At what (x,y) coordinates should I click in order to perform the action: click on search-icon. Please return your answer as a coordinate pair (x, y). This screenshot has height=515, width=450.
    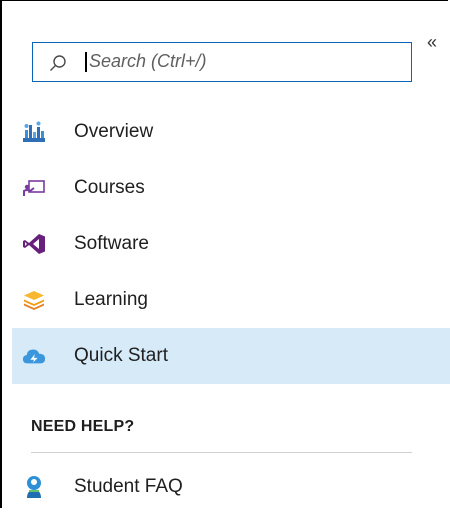
    Looking at the image, I should click on (58, 63).